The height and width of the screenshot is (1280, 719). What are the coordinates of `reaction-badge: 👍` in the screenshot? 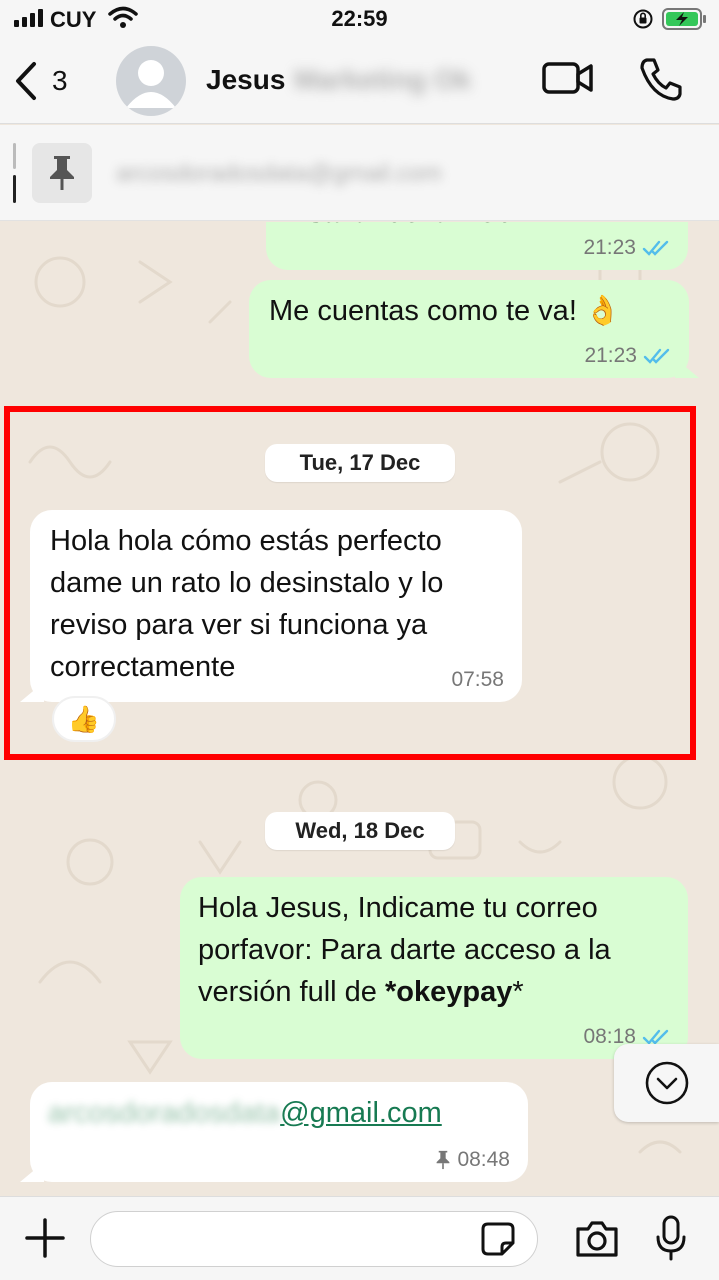 It's located at (84, 719).